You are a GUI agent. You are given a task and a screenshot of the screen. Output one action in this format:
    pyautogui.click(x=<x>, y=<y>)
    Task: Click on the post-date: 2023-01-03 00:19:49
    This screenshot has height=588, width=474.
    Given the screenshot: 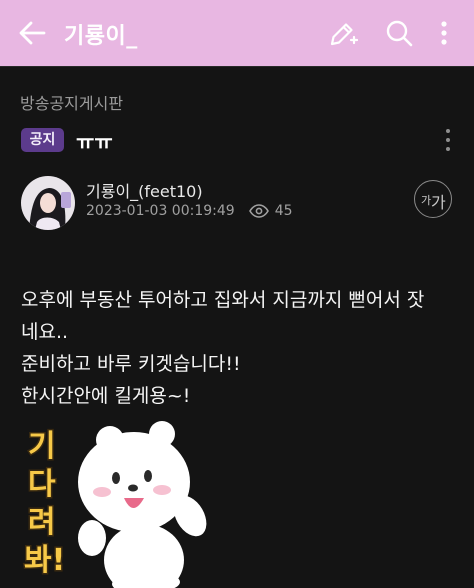 What is the action you would take?
    pyautogui.click(x=160, y=211)
    